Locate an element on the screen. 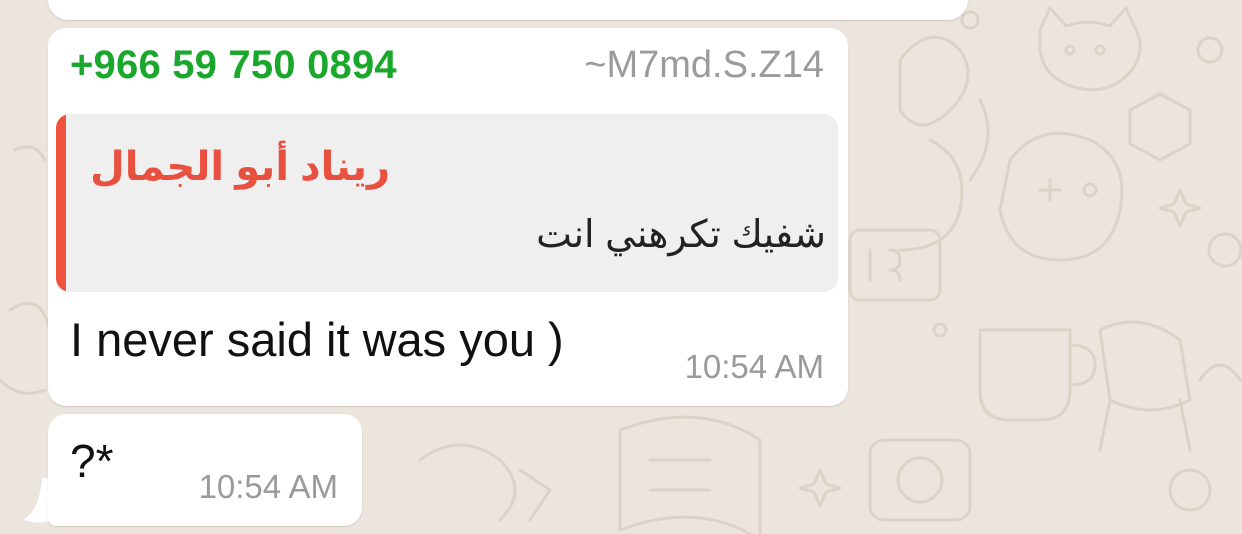 The height and width of the screenshot is (534, 1242). quoted-author: ريناد أبو الجمال is located at coordinates (240, 167).